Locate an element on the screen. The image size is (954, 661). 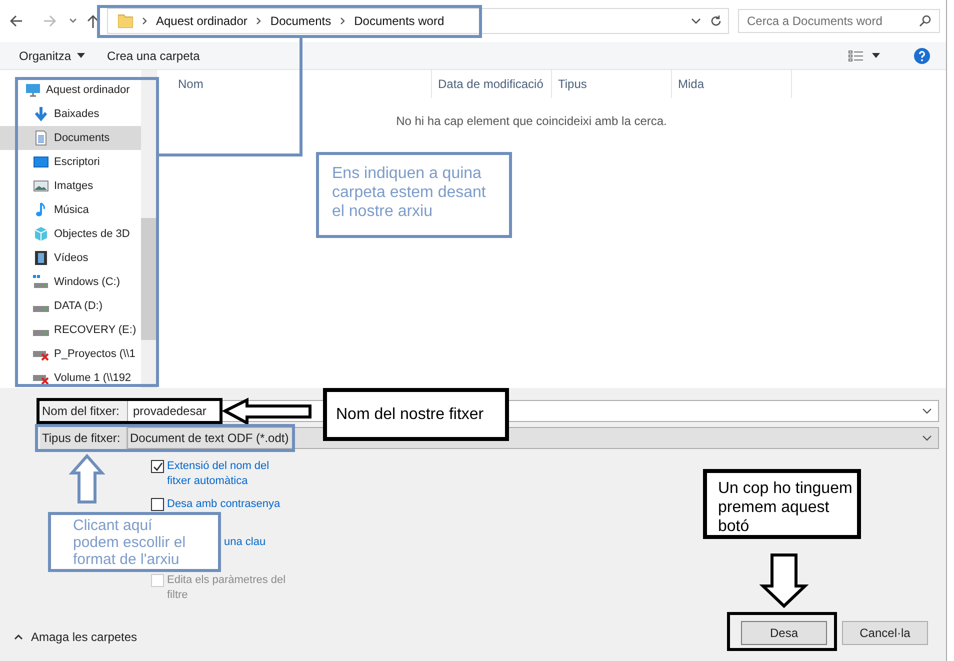
cube-icon is located at coordinates (41, 234).